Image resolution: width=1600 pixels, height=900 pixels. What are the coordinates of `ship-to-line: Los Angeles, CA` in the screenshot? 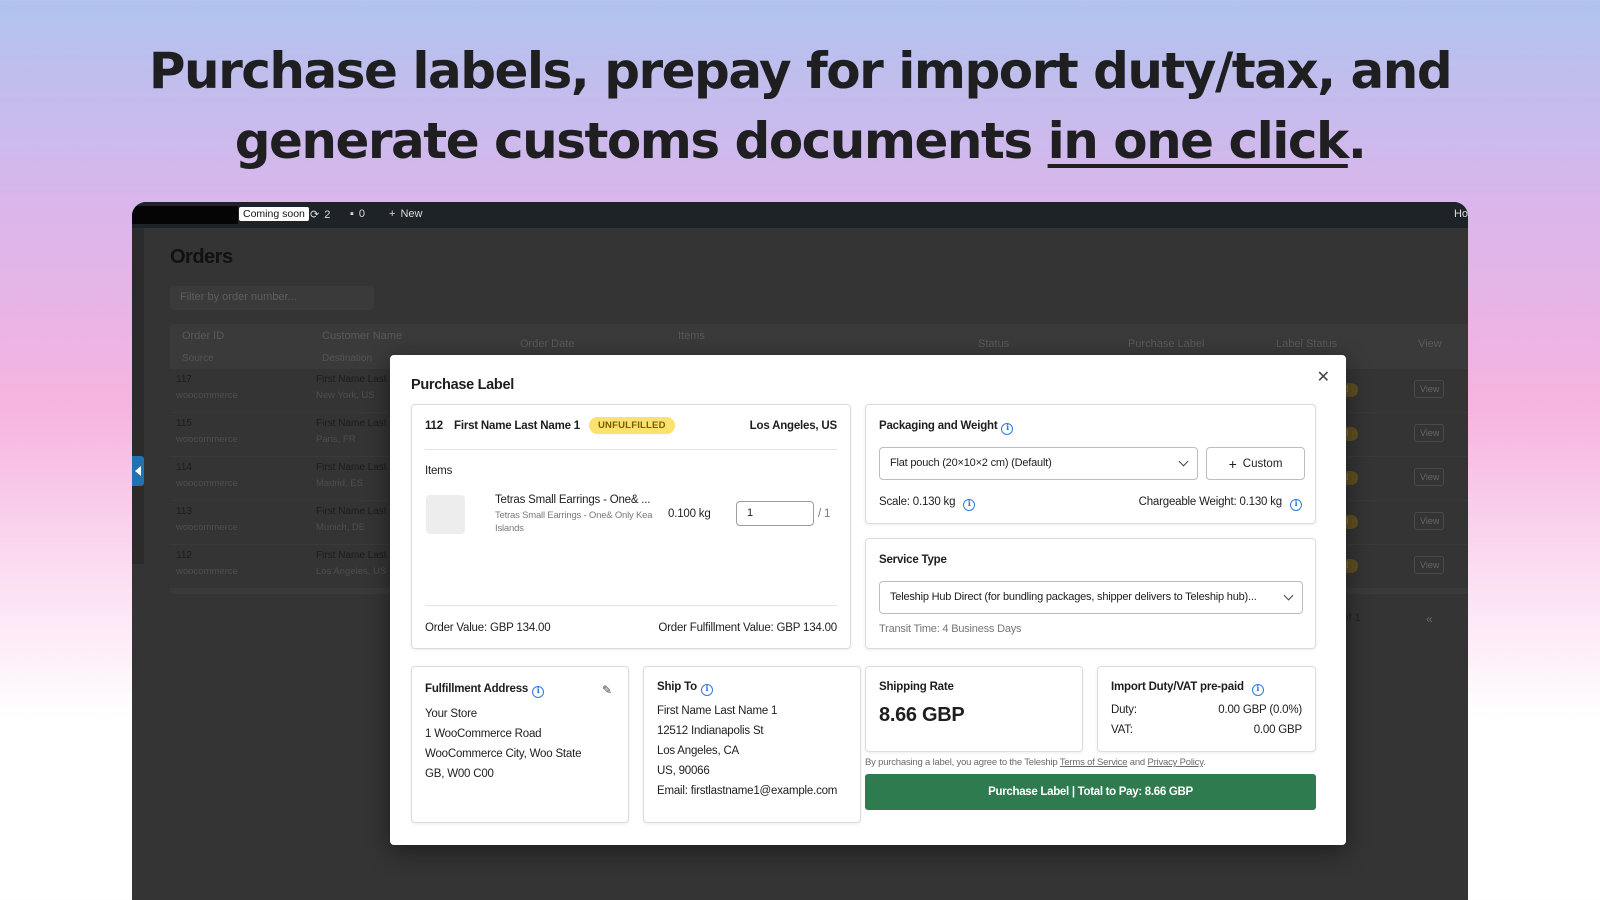 It's located at (698, 751).